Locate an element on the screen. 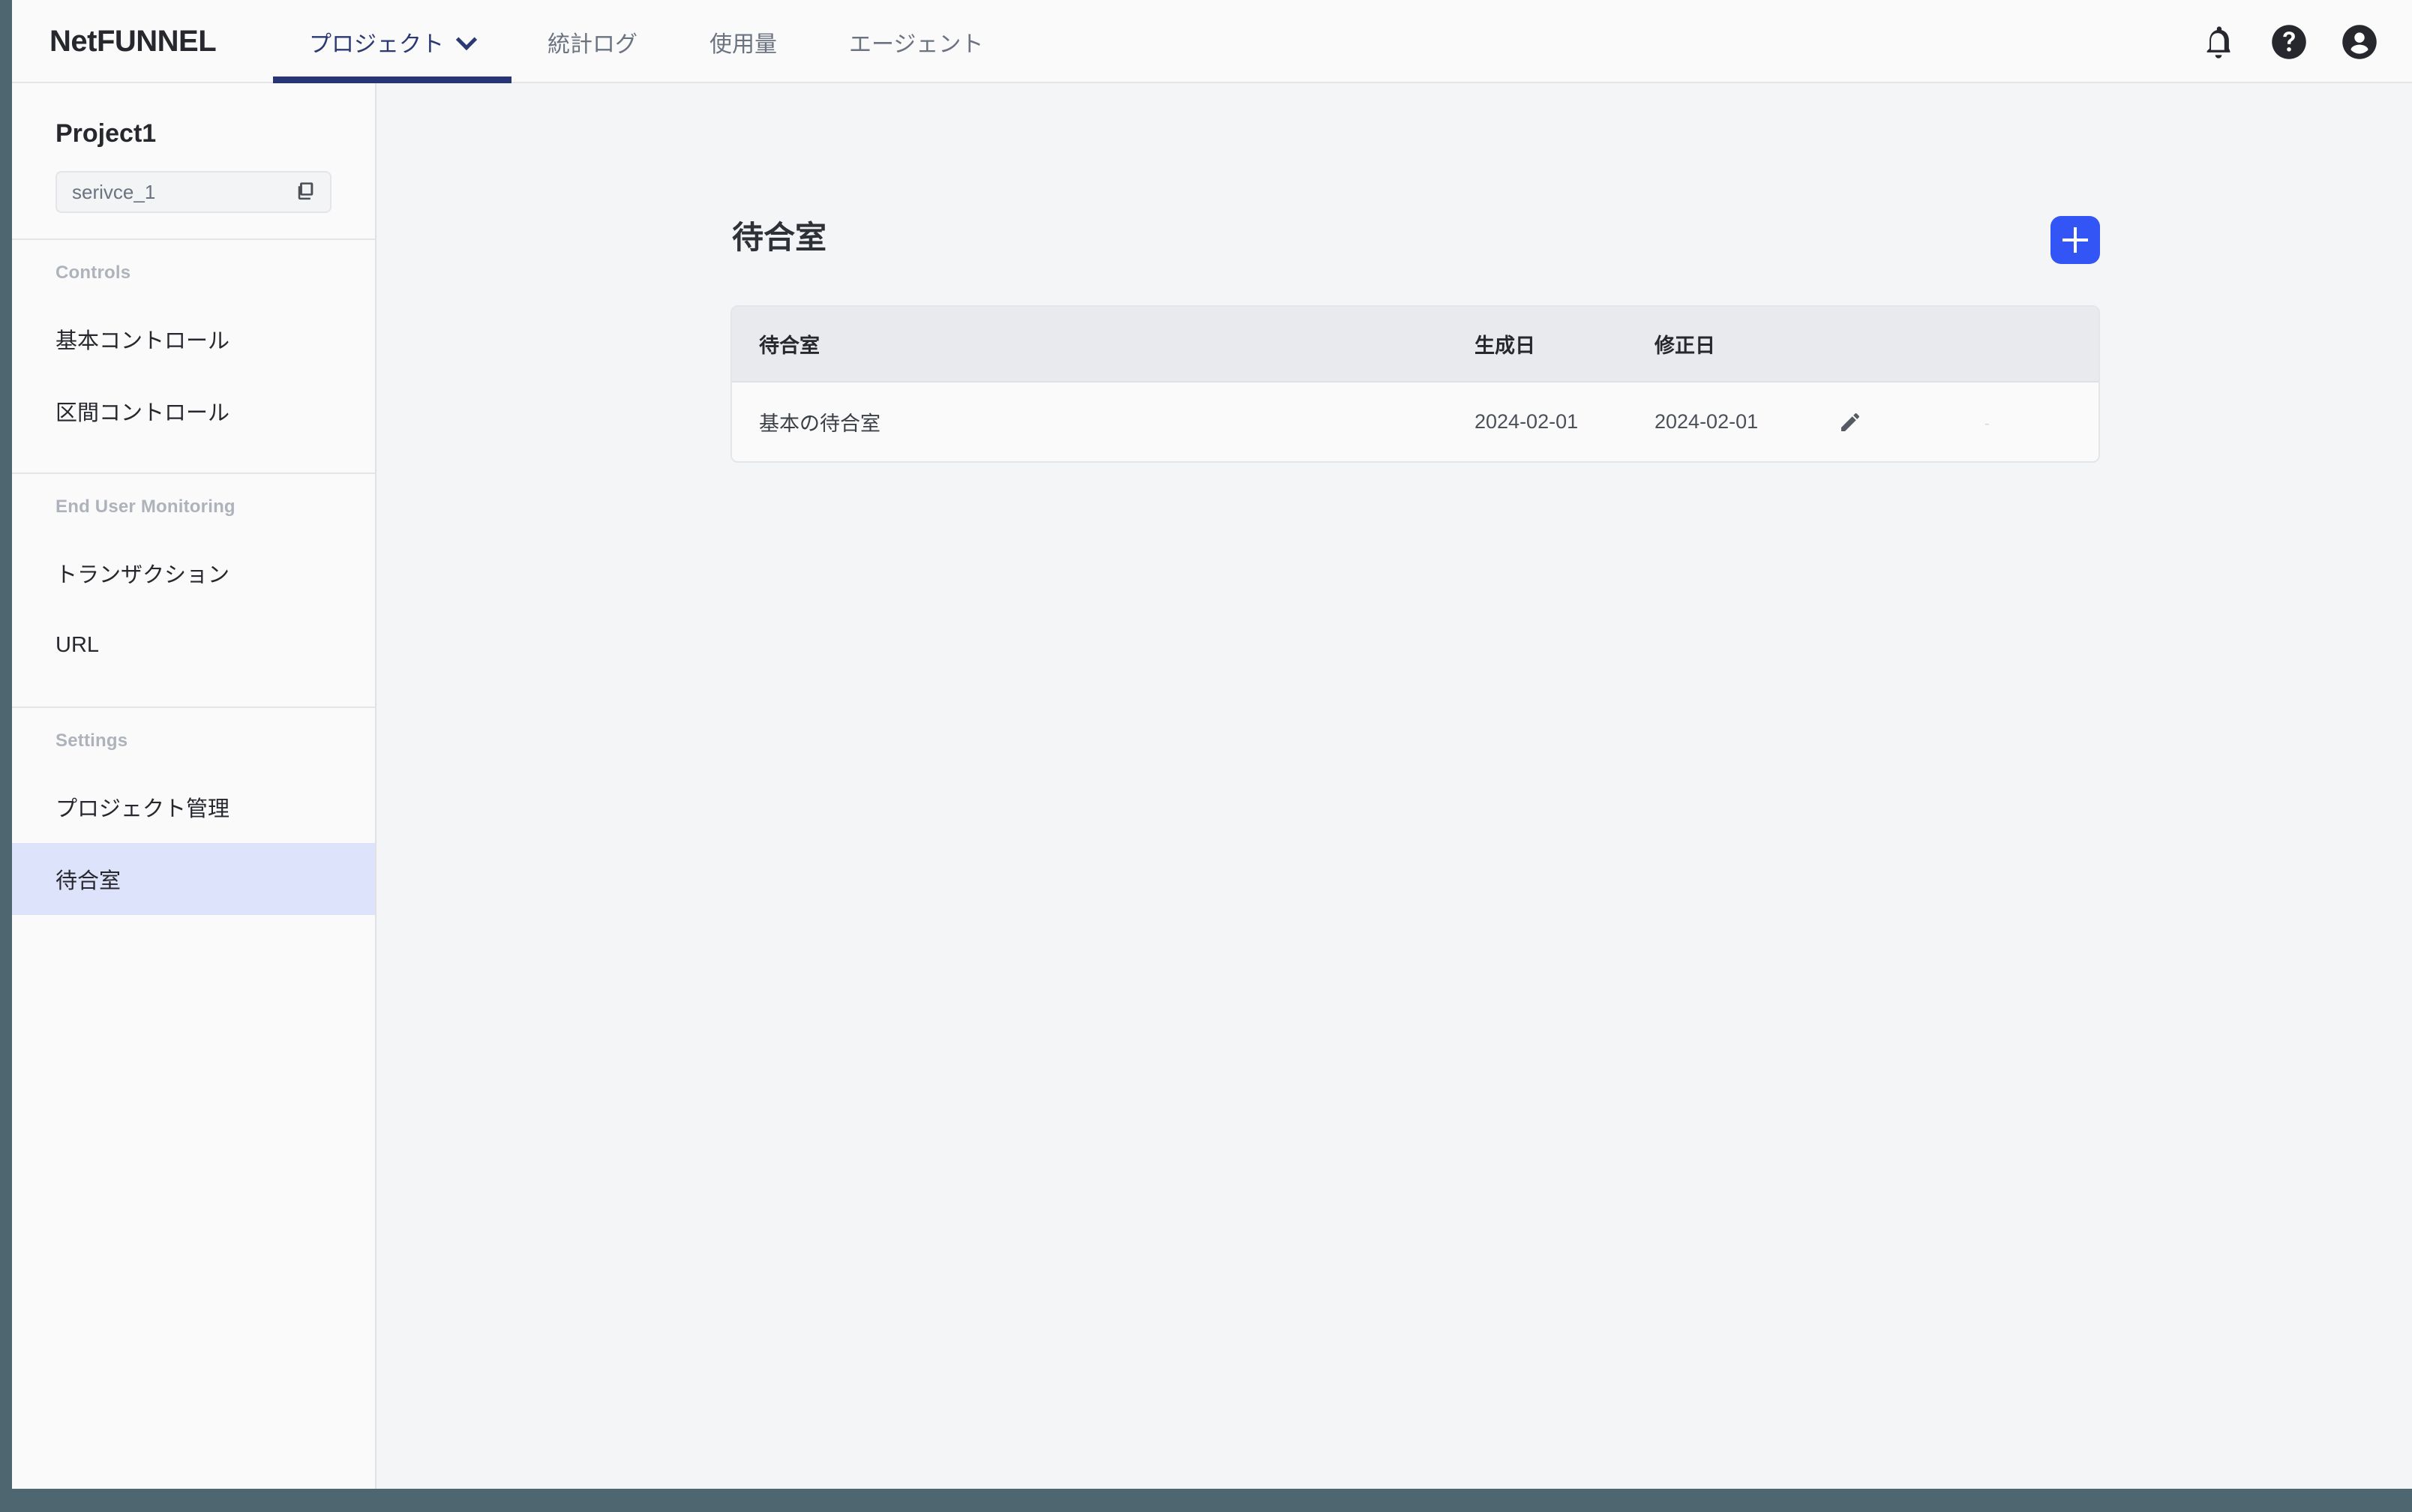 The image size is (2412, 1512). sidebar-section-settings: Settings is located at coordinates (92, 740).